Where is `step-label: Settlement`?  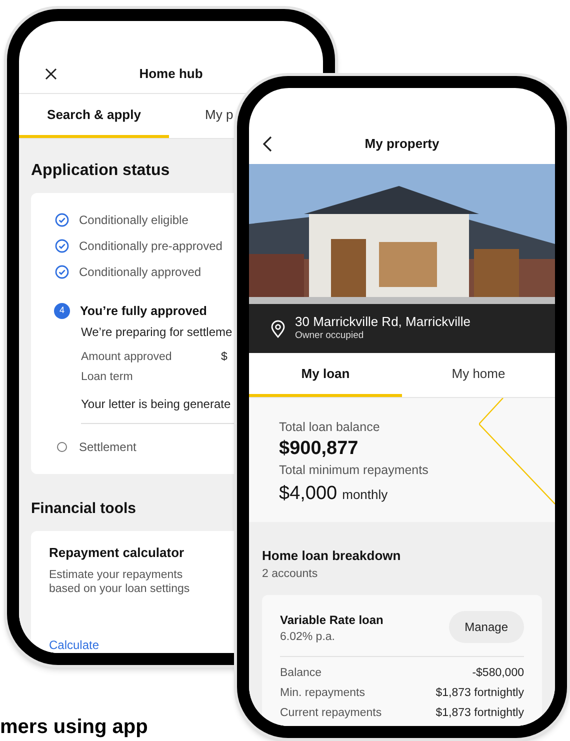
step-label: Settlement is located at coordinates (107, 447).